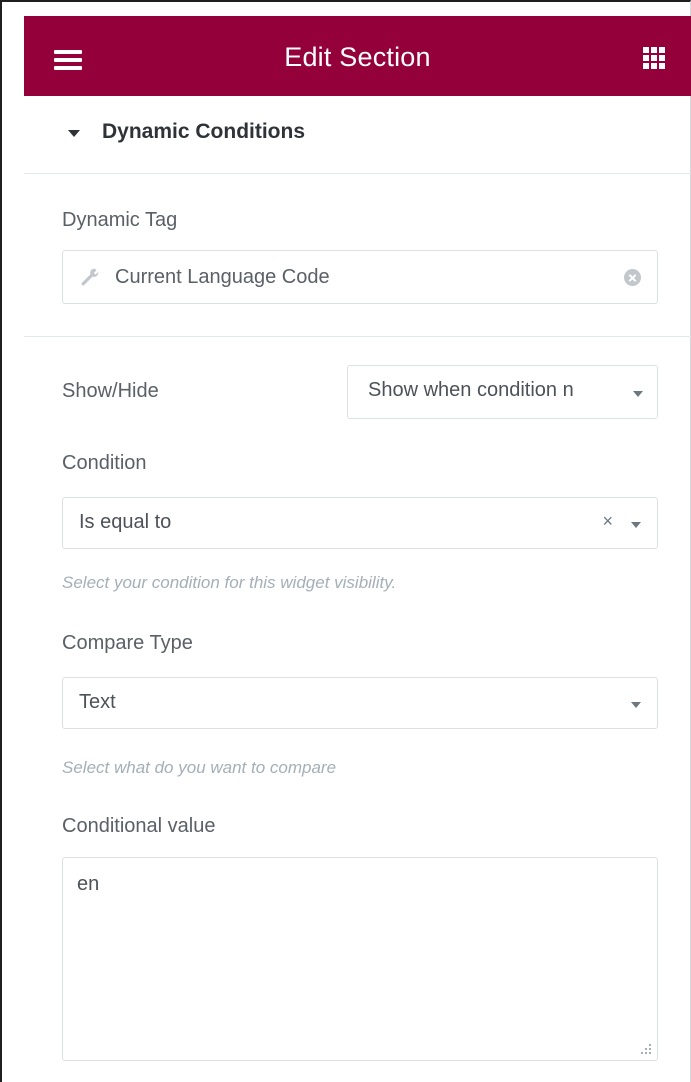 This screenshot has height=1082, width=691. I want to click on page-title: Edit Section, so click(357, 57).